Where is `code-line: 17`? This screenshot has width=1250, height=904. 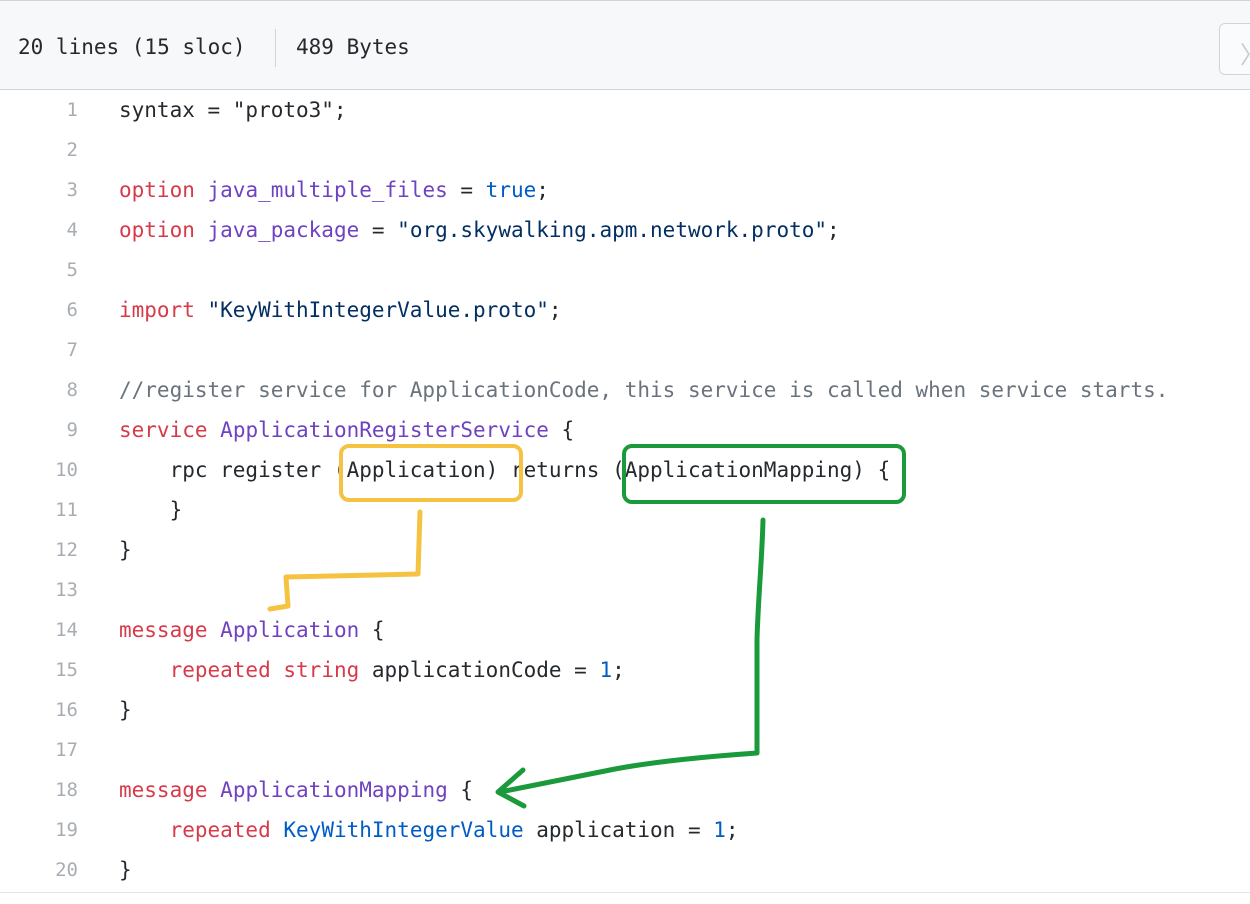 code-line: 17 is located at coordinates (625, 750).